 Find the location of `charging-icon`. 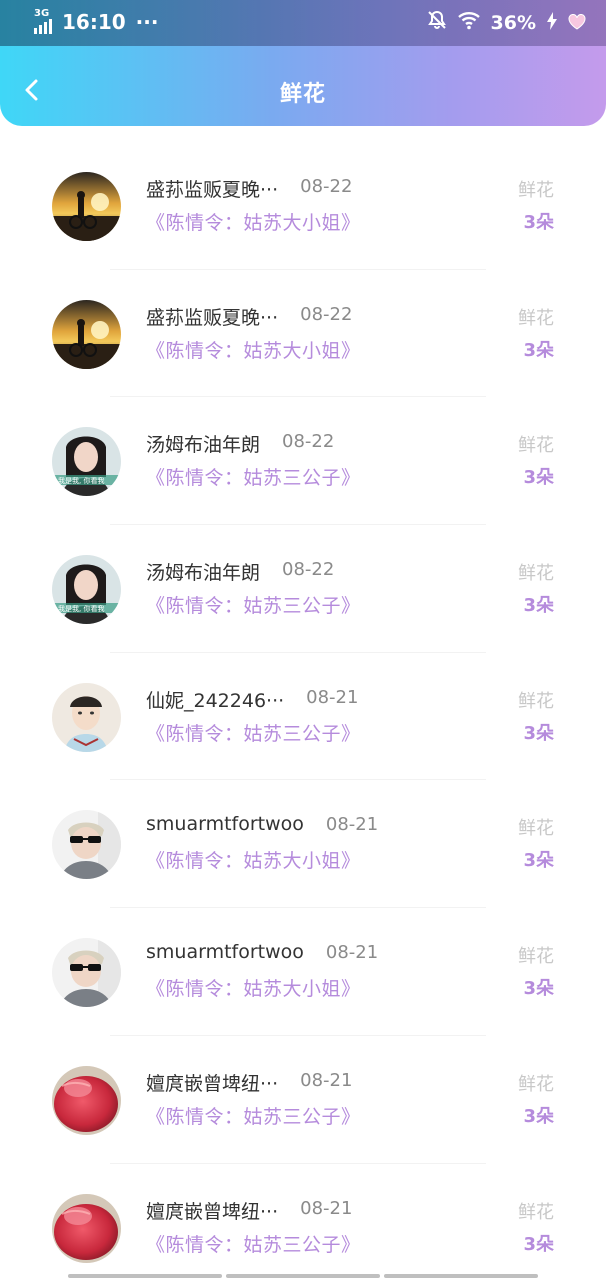

charging-icon is located at coordinates (552, 23).